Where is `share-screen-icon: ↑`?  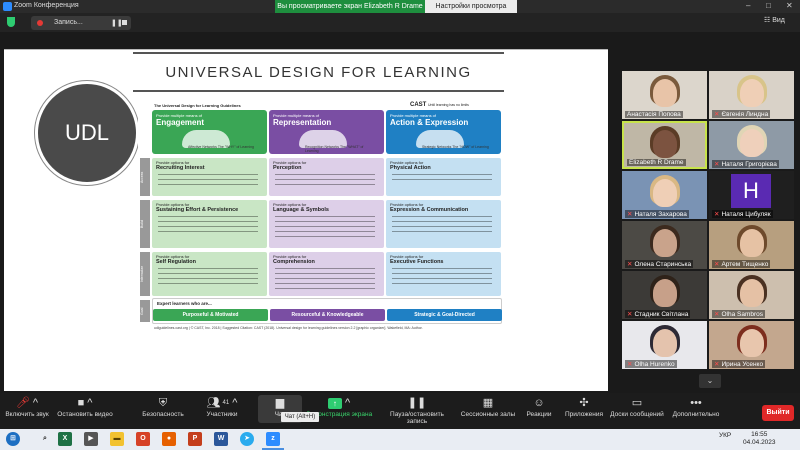
share-screen-icon: ↑ is located at coordinates (334, 403).